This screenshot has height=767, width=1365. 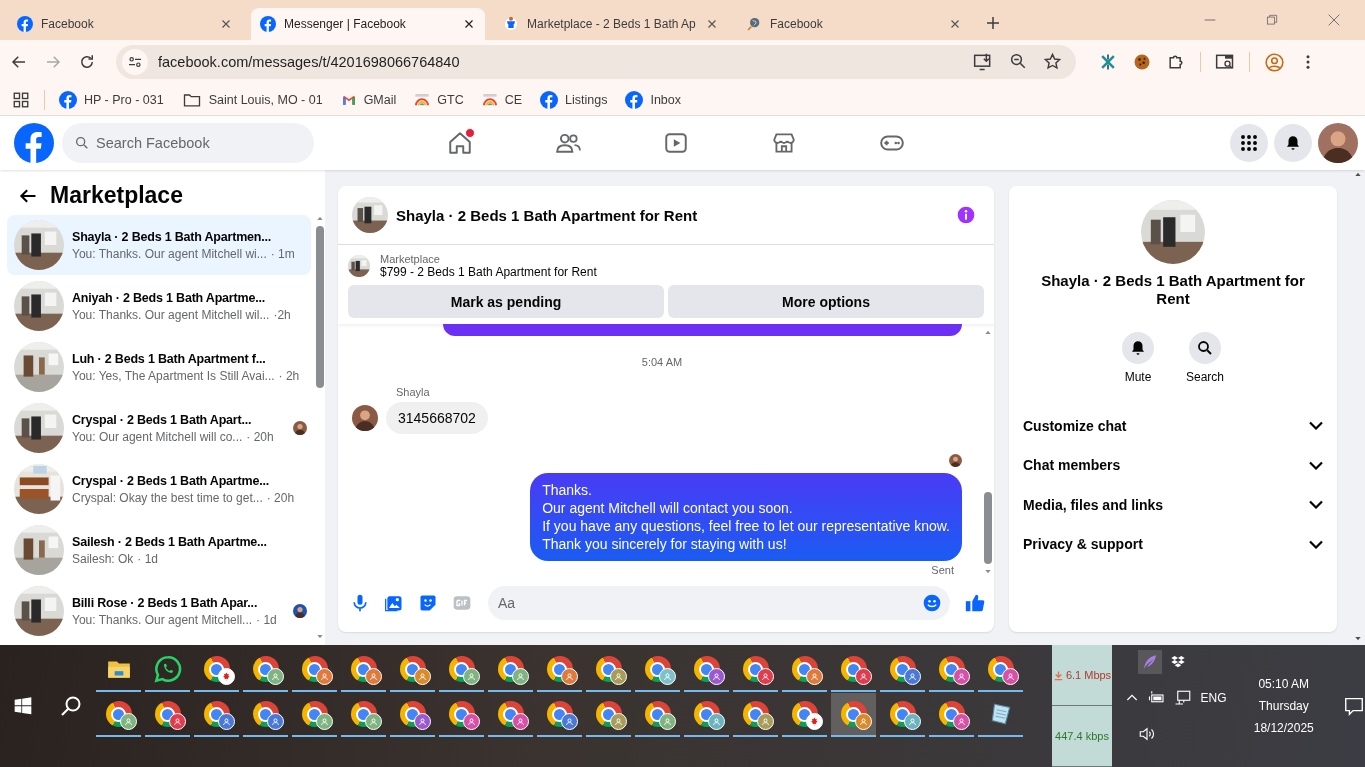 What do you see at coordinates (746, 517) in the screenshot?
I see `message-bubble: Thanks. Our agent Mitchell will contact you soon. If you have any questions, feel free to let our representative know. Thank you sincerely for staying with us!` at bounding box center [746, 517].